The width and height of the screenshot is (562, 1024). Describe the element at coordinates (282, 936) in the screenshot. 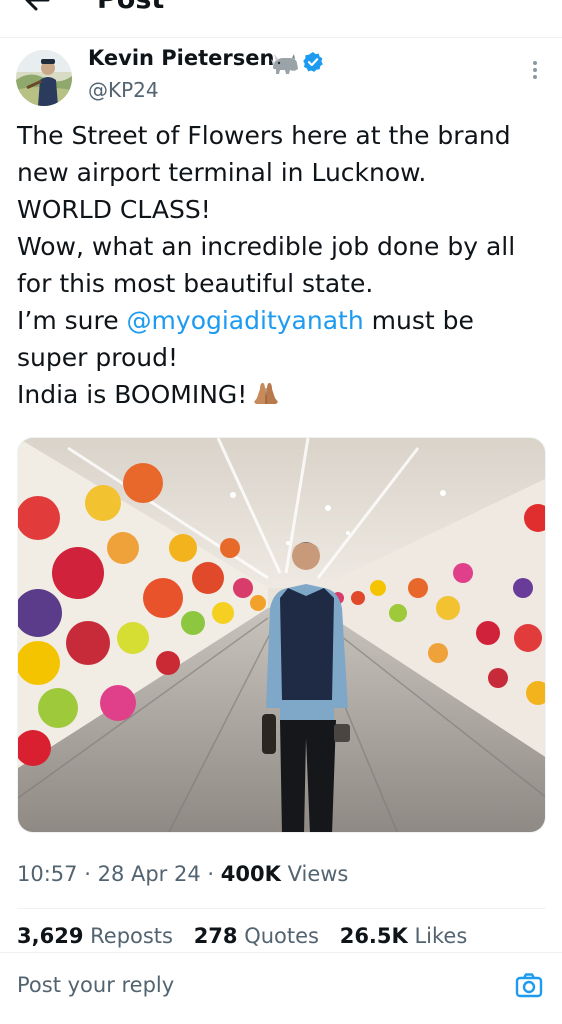

I see `quotes-label: Quotes` at that location.